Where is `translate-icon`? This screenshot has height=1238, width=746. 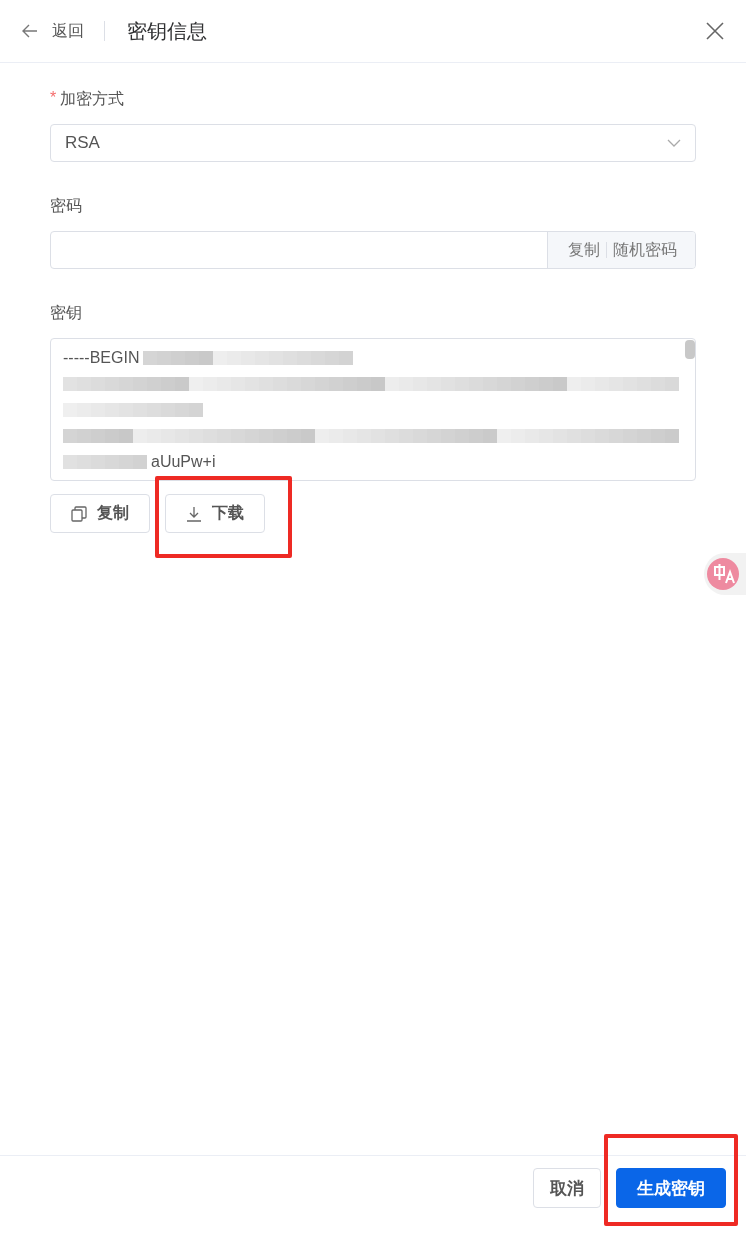 translate-icon is located at coordinates (725, 574).